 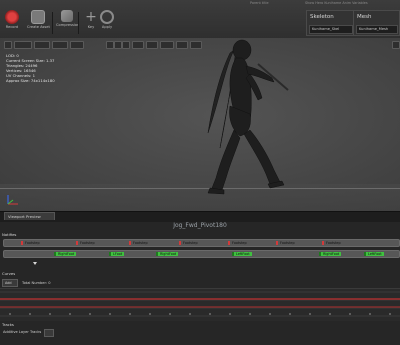 I want to click on compression-icon, so click(x=67, y=16).